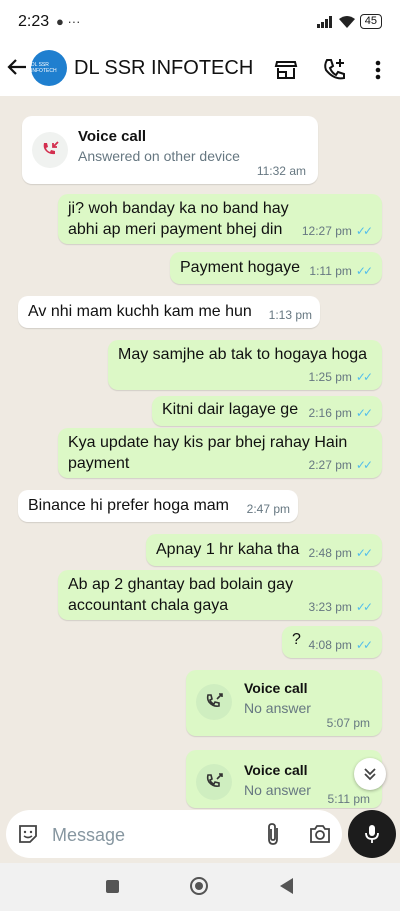 Image resolution: width=400 pixels, height=911 pixels. What do you see at coordinates (17, 69) in the screenshot?
I see `back-arrow-icon` at bounding box center [17, 69].